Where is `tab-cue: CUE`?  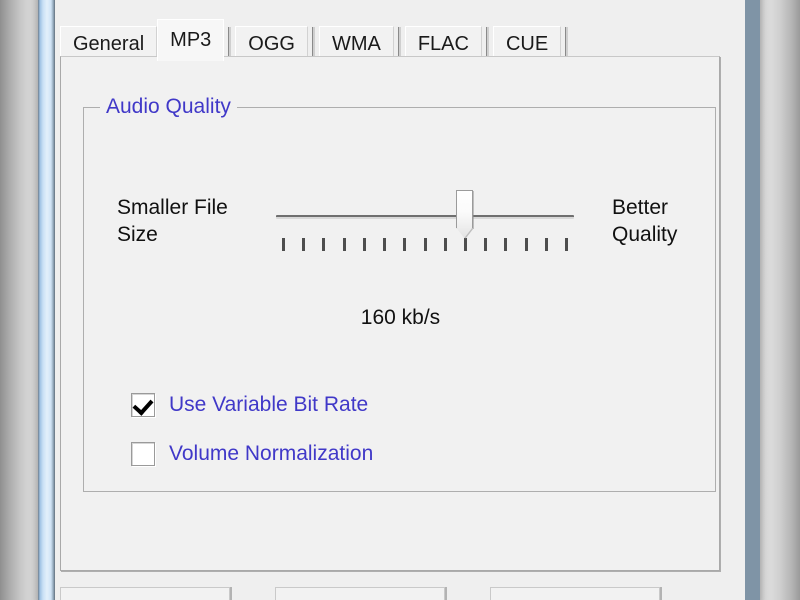 tab-cue: CUE is located at coordinates (527, 43).